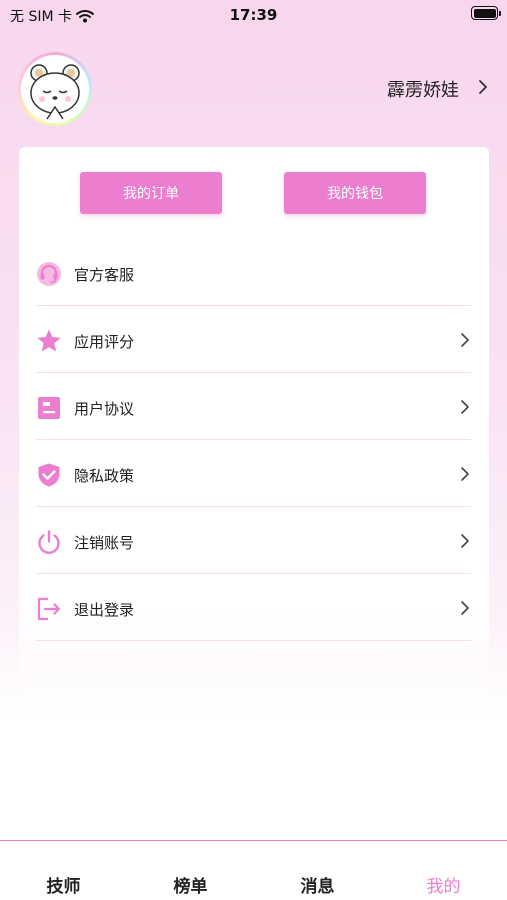  Describe the element at coordinates (253, 406) in the screenshot. I see `menu-item-user-agreement: 用户协议` at that location.